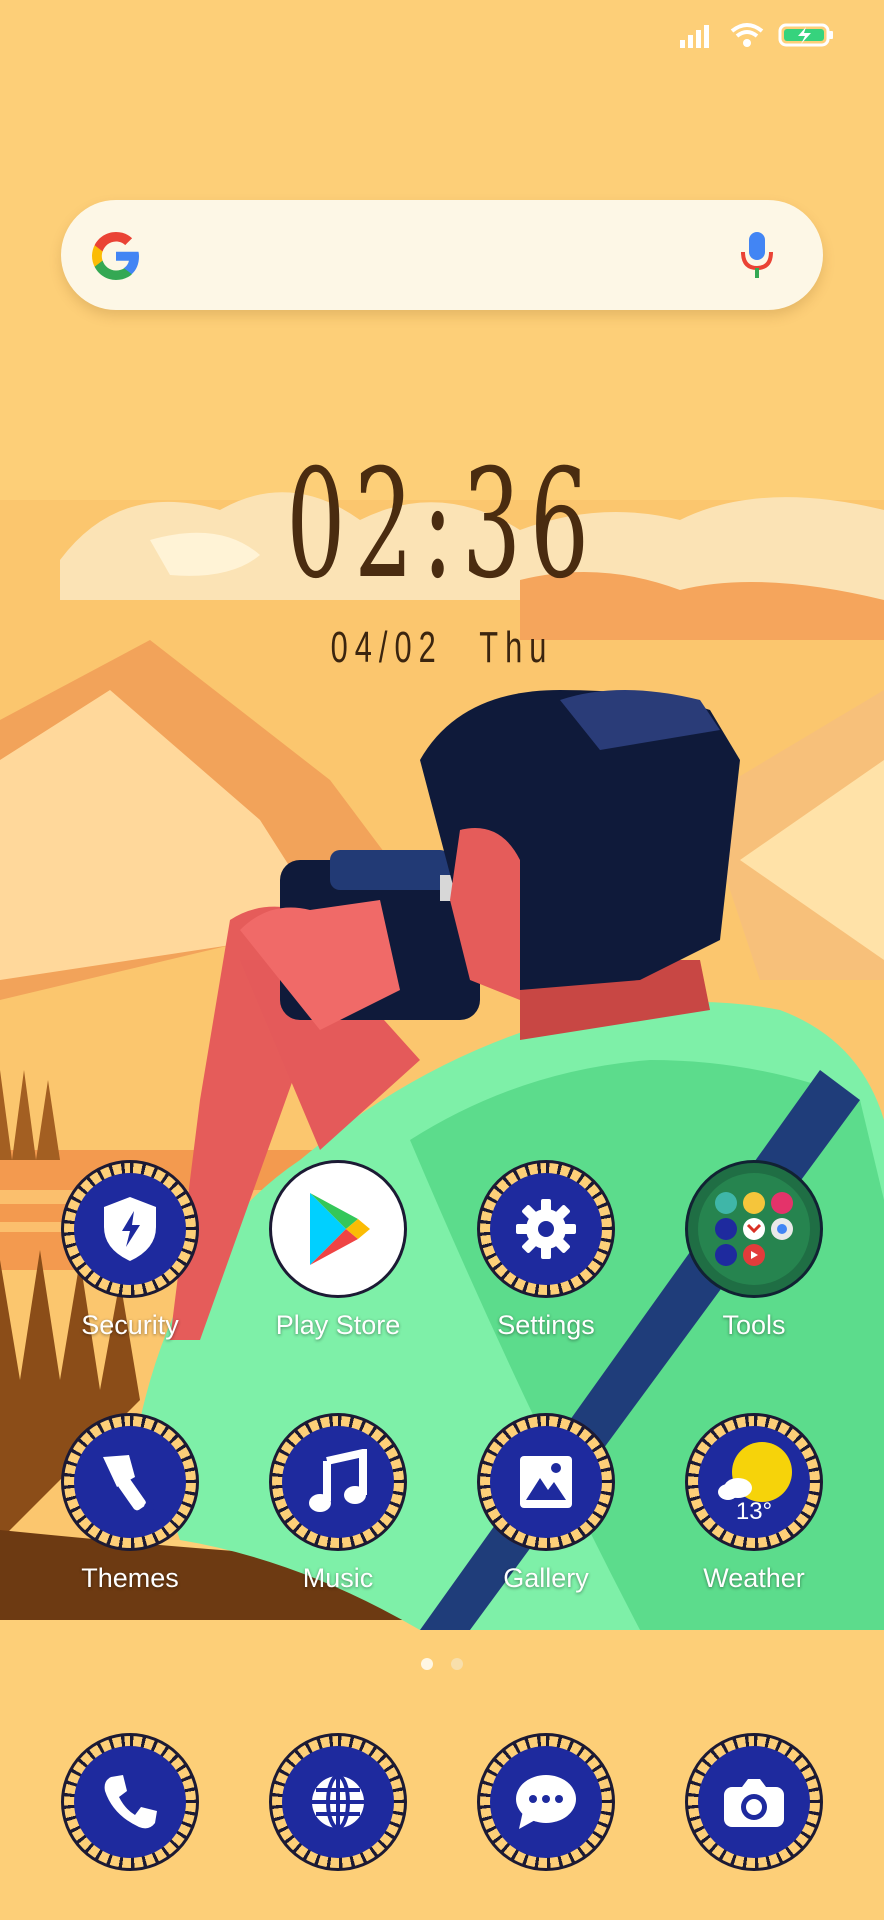  What do you see at coordinates (805, 35) in the screenshot?
I see `battery-charging-icon` at bounding box center [805, 35].